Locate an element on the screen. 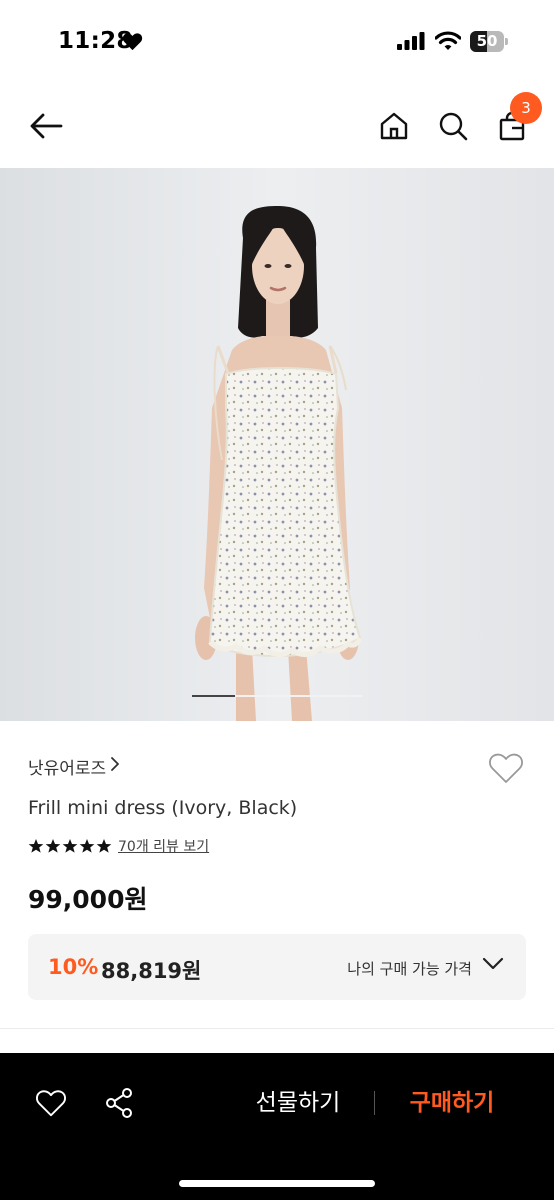  discount-rate: 10% is located at coordinates (73, 967).